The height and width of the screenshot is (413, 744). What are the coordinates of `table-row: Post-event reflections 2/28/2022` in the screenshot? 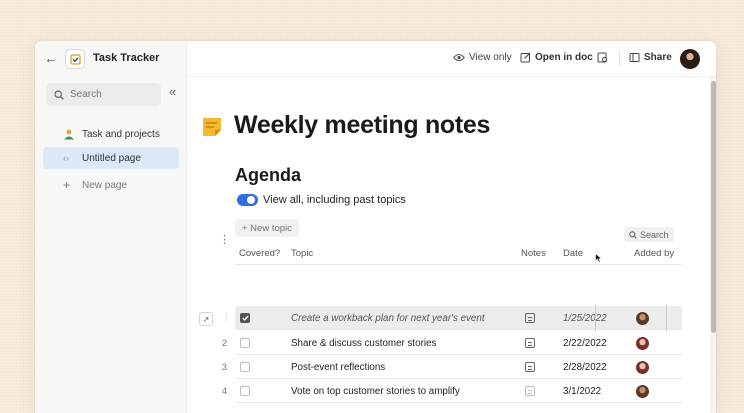 It's located at (458, 367).